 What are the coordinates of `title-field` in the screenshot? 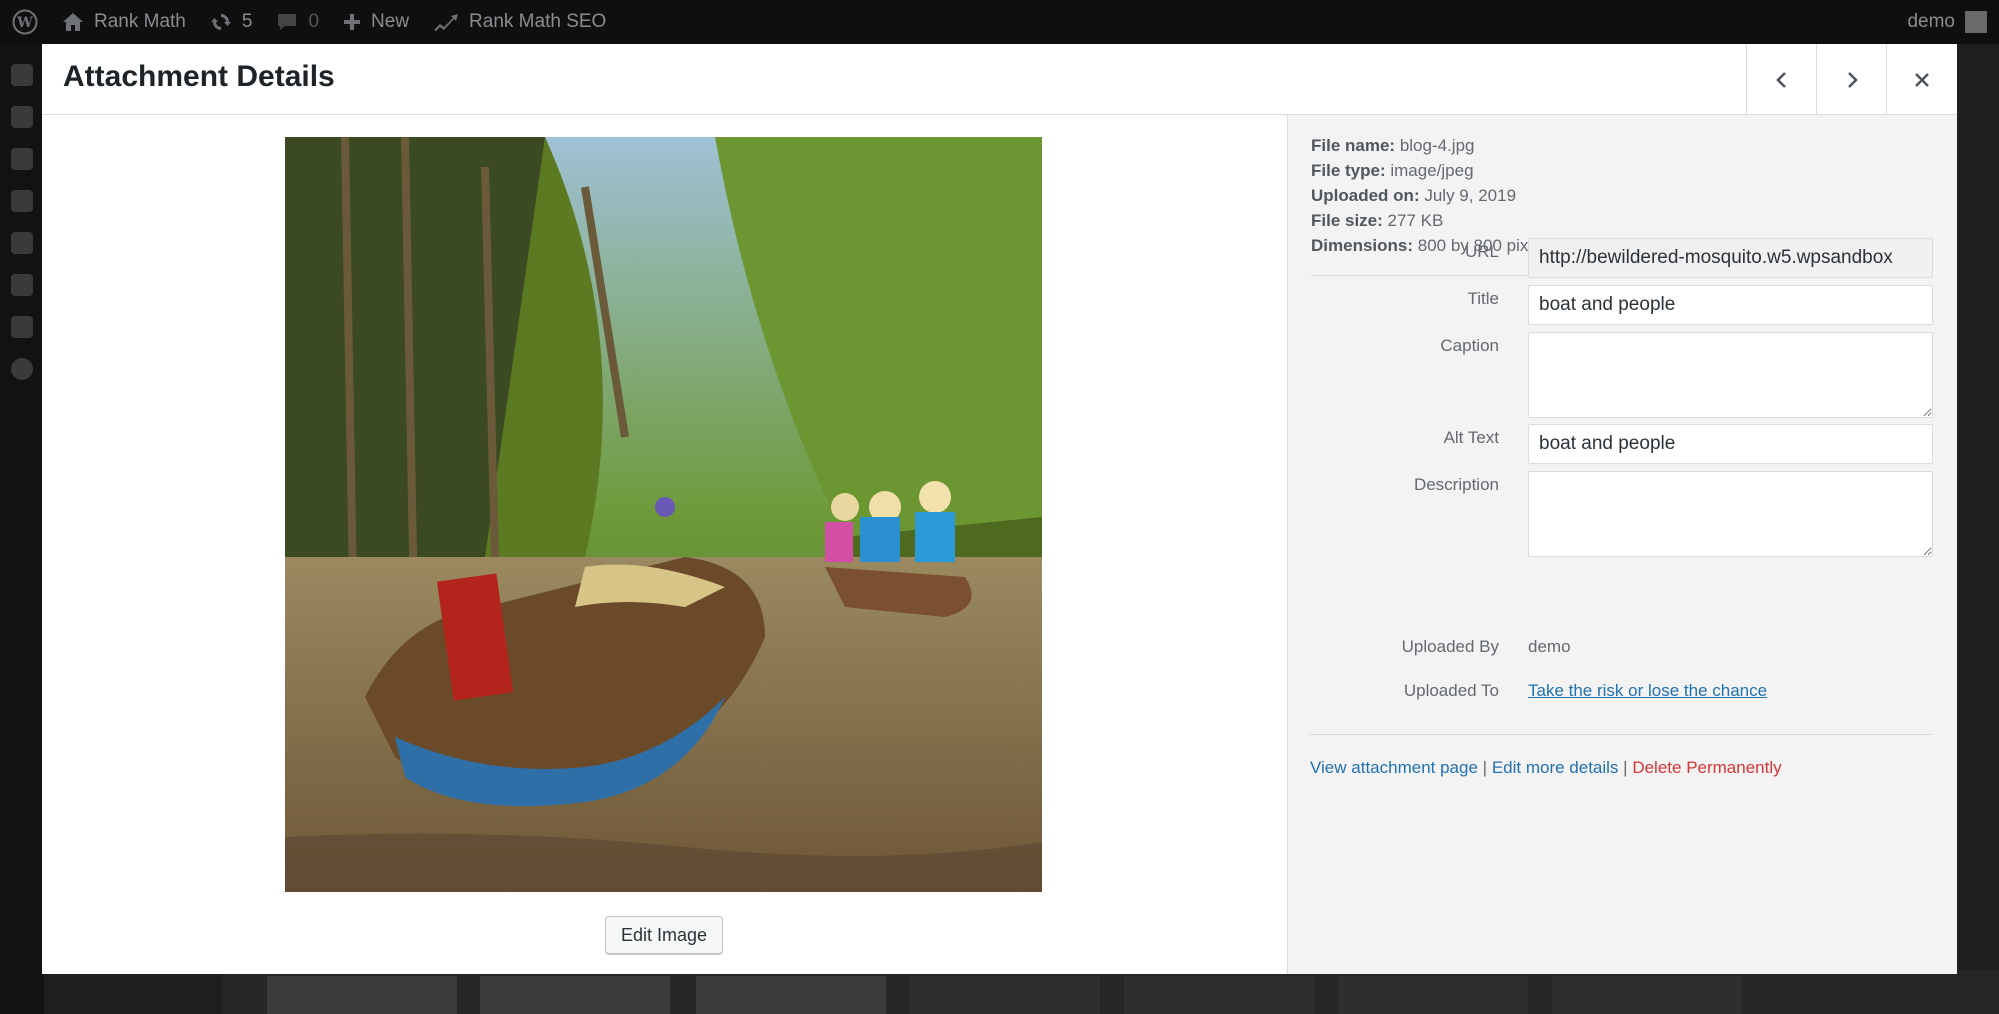 It's located at (1730, 305).